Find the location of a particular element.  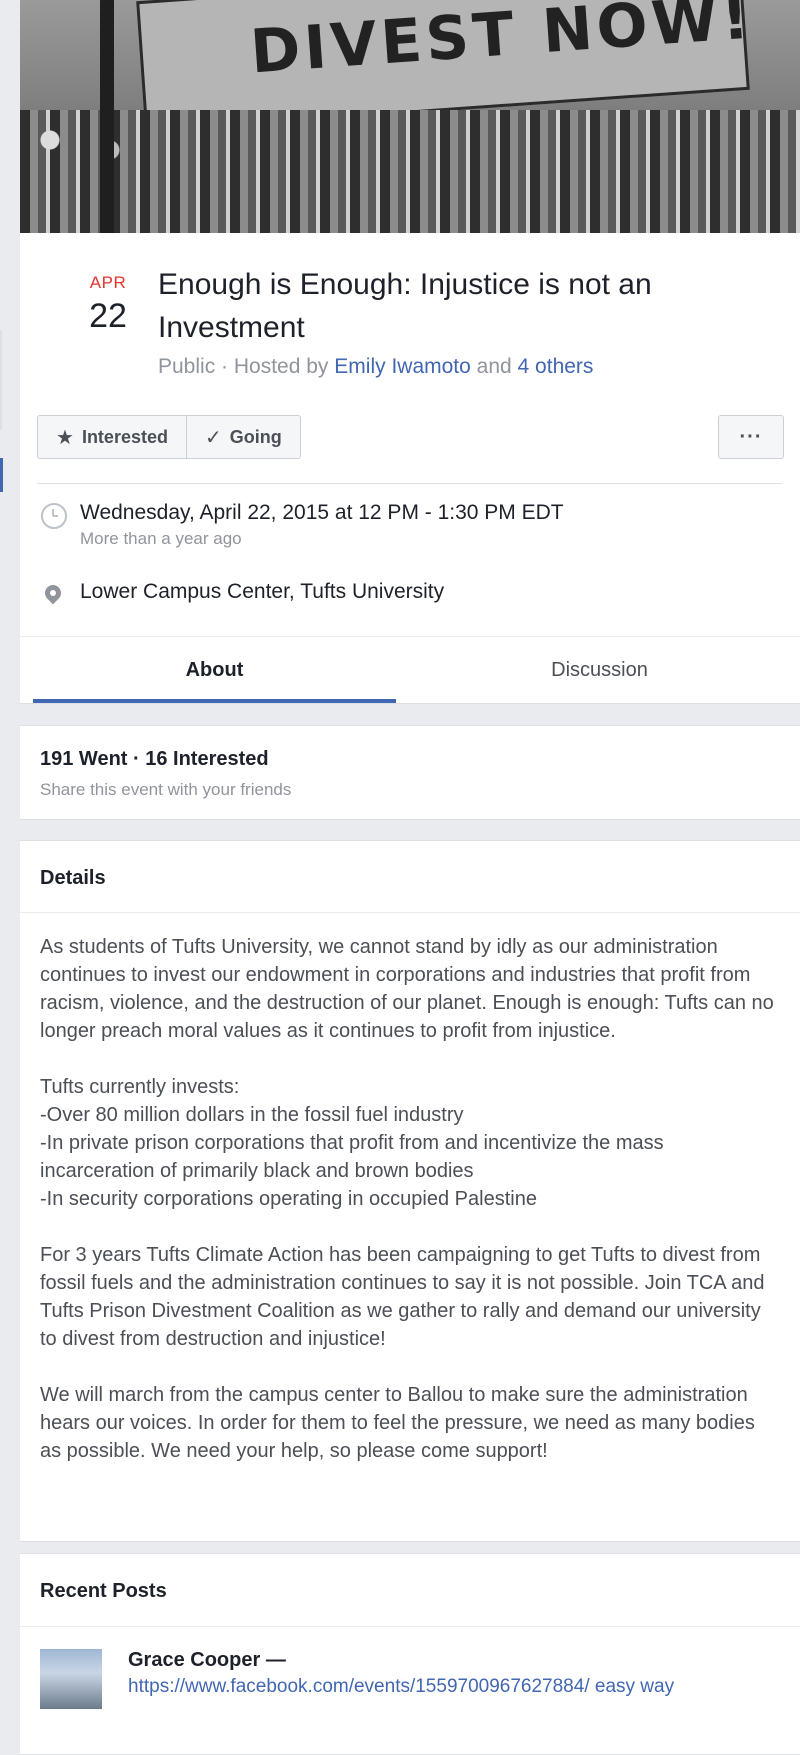

event-date: APR 22 is located at coordinates (108, 304).